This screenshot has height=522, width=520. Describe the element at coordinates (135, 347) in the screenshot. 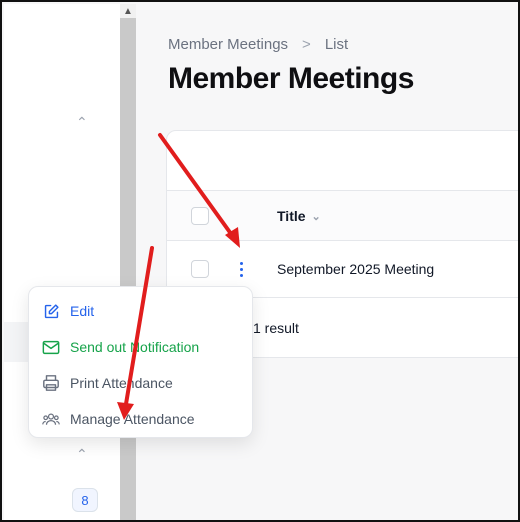

I see `menu-item-label: Send out Notification` at that location.